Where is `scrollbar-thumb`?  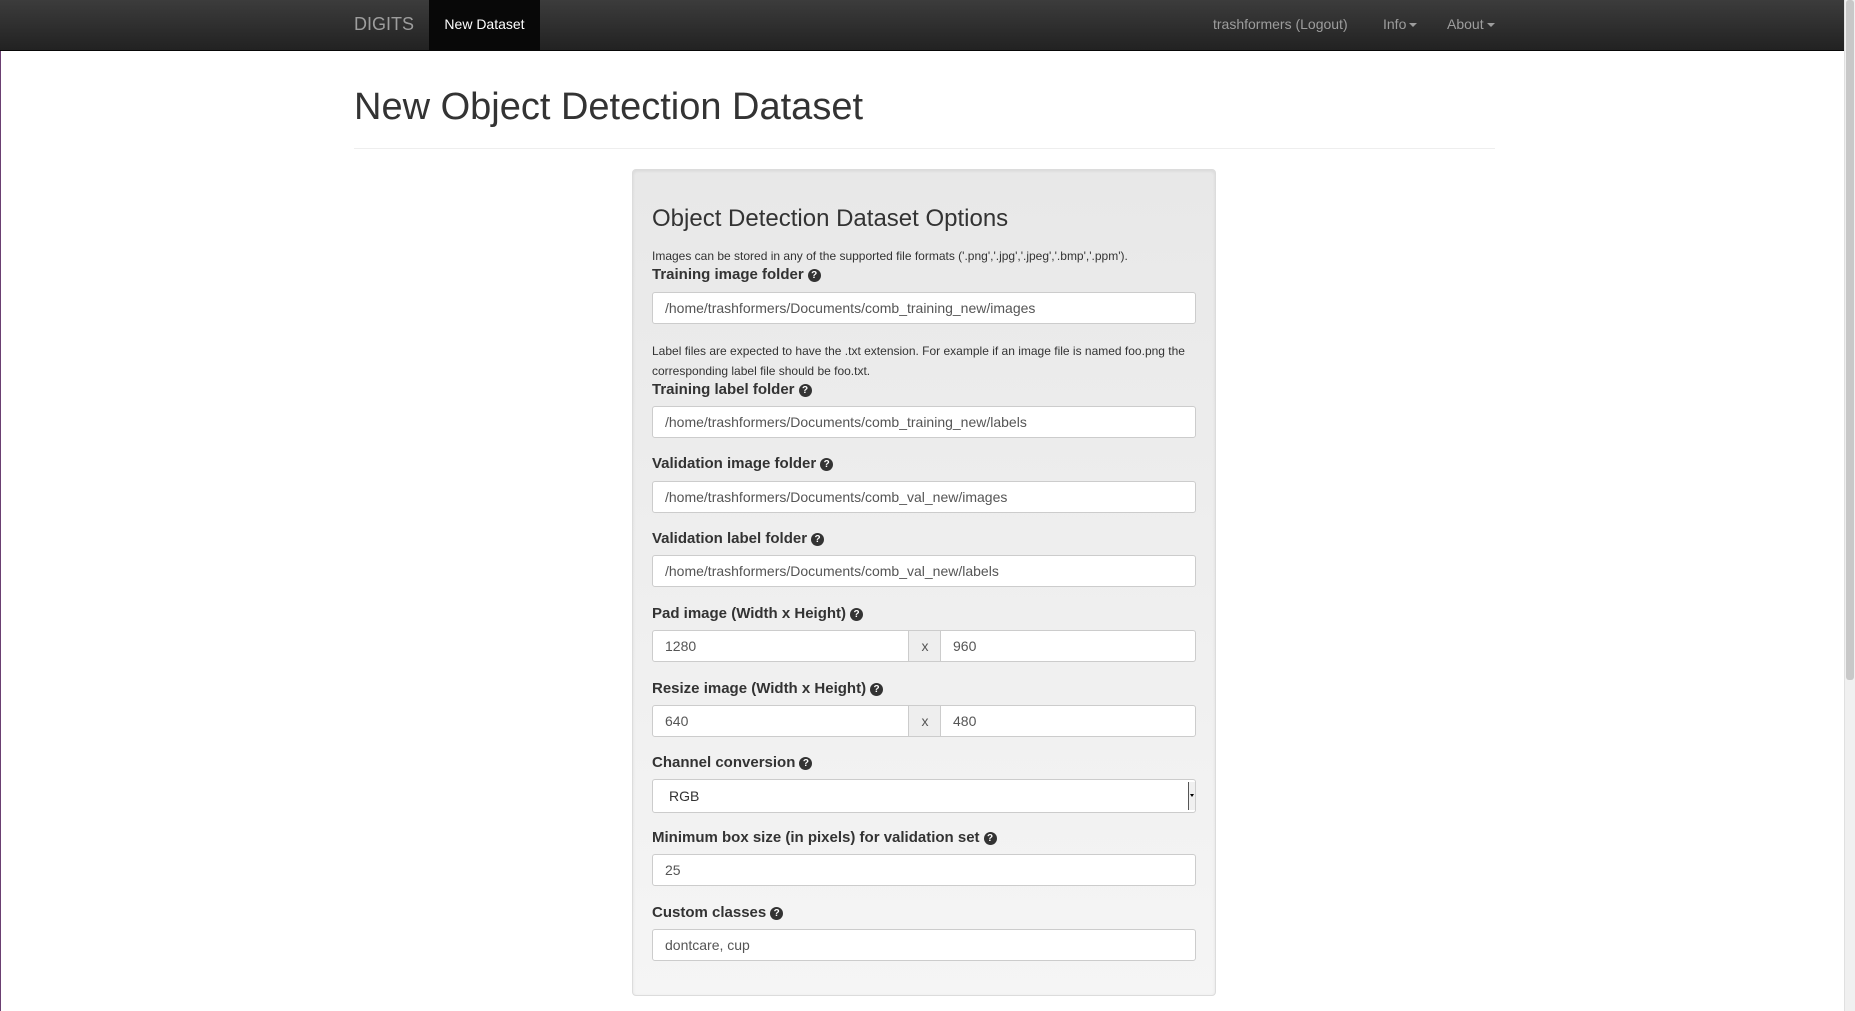 scrollbar-thumb is located at coordinates (1850, 340).